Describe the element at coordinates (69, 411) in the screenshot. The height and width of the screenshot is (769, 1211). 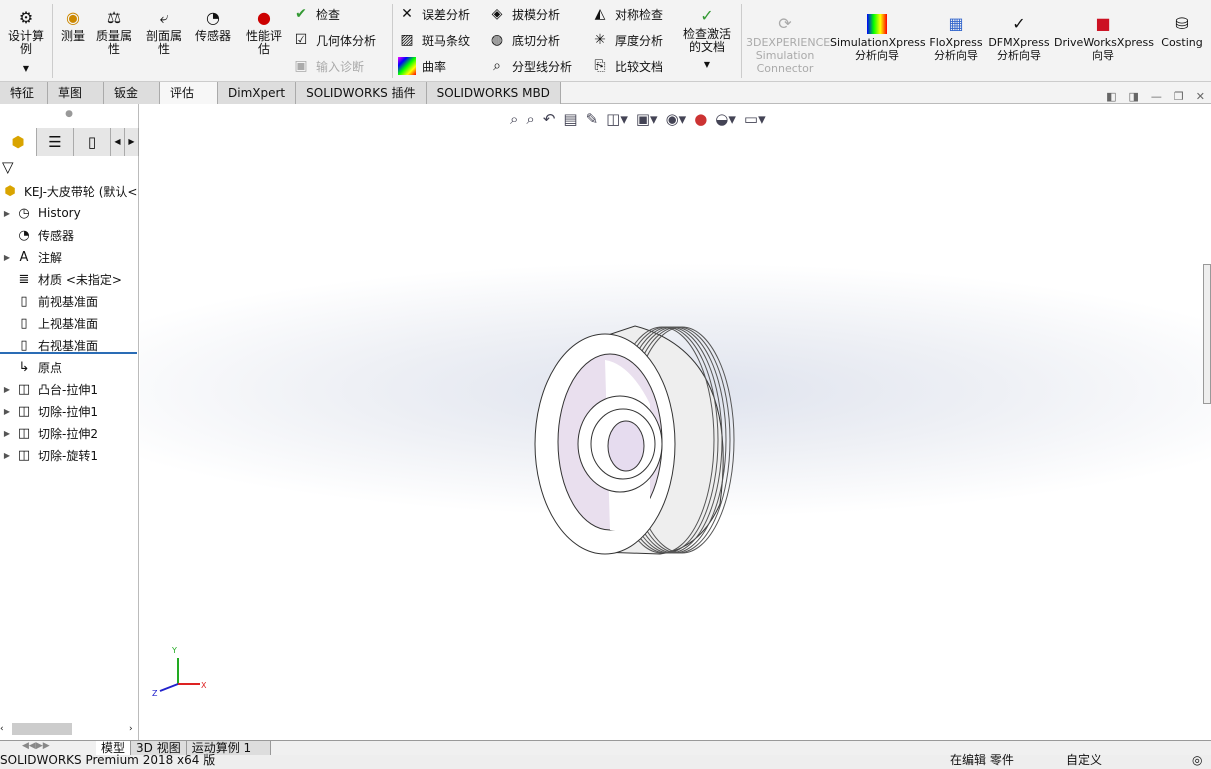
I see `tree-item: ▶ ◫ 切除-拉伸1` at that location.